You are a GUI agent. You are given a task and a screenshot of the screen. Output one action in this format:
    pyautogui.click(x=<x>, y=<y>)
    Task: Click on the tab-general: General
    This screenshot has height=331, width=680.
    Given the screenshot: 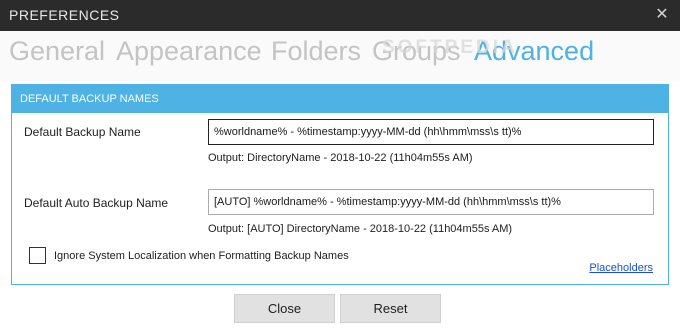 What is the action you would take?
    pyautogui.click(x=57, y=51)
    